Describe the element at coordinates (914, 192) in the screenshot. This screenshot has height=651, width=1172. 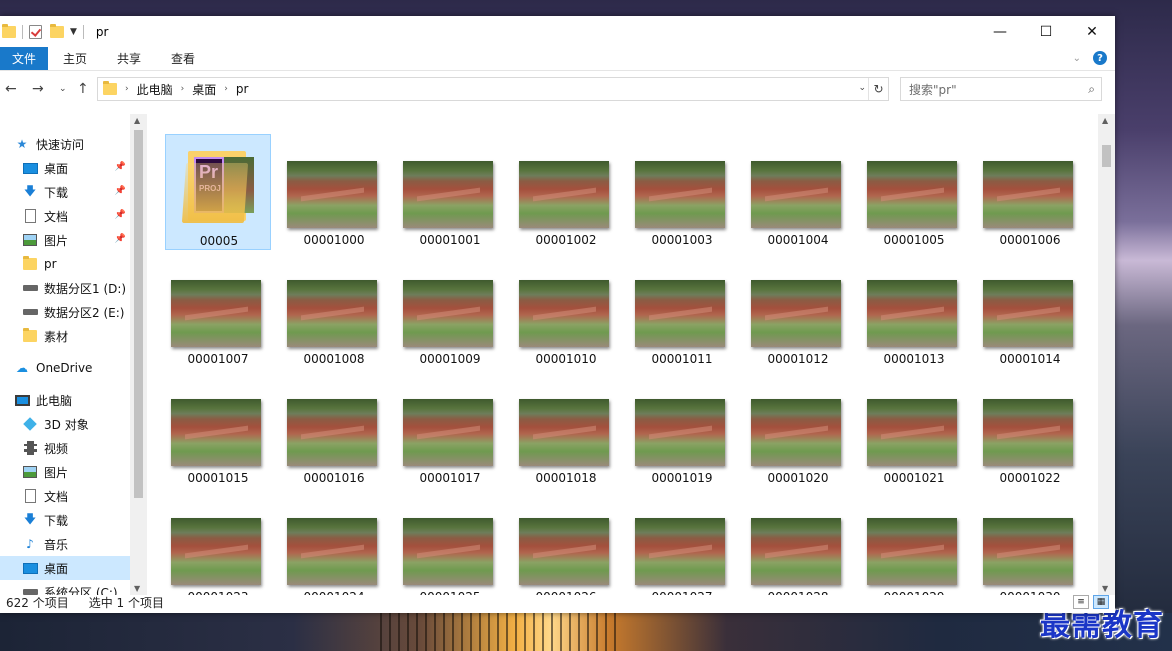
I see `image-file: 00001005` at that location.